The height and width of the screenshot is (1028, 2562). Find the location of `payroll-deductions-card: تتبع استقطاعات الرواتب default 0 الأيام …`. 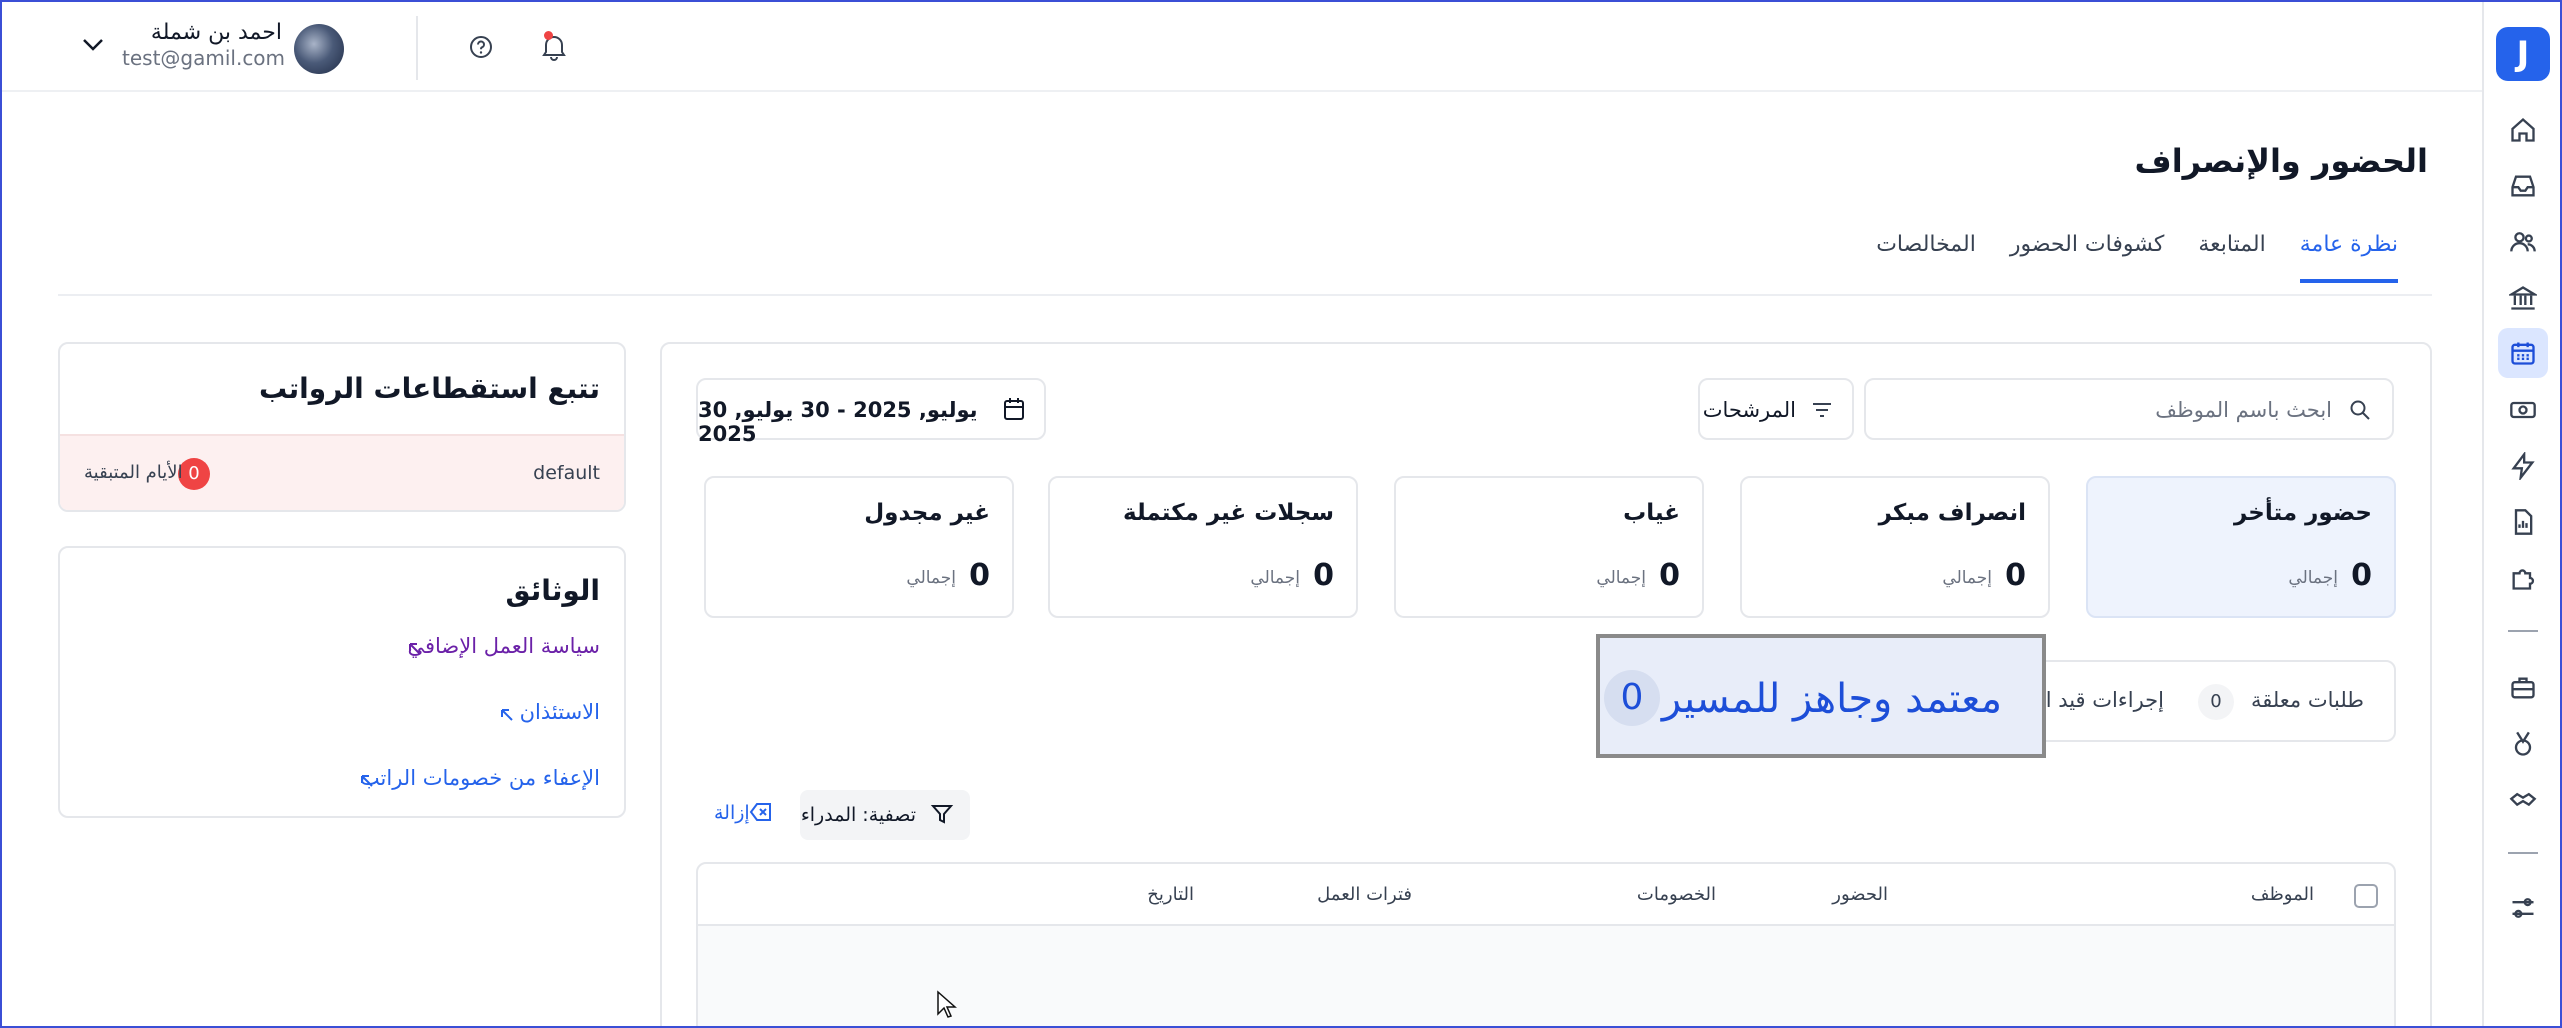

payroll-deductions-card: تتبع استقطاعات الرواتب default 0 الأيام … is located at coordinates (342, 427).